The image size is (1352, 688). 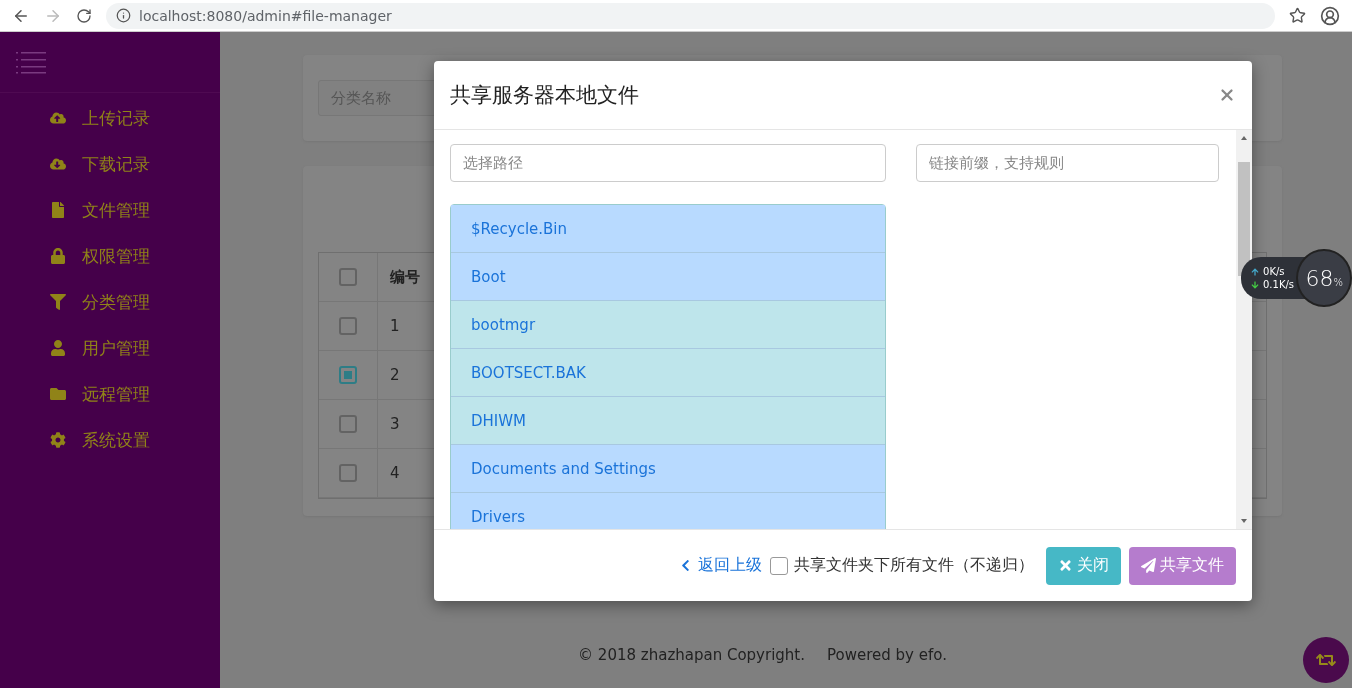 What do you see at coordinates (394, 375) in the screenshot?
I see `table-cell-text: 2` at bounding box center [394, 375].